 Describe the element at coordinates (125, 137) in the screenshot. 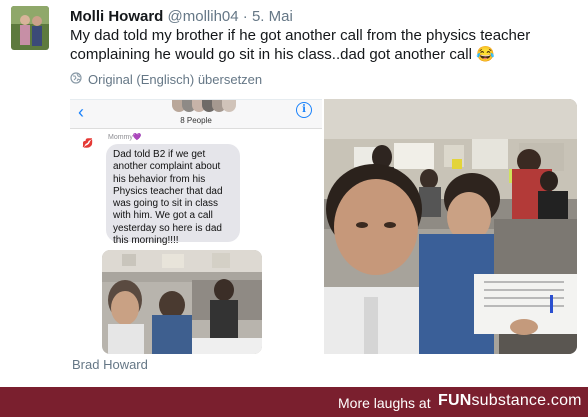

I see `message-sender: Mommy💜` at that location.